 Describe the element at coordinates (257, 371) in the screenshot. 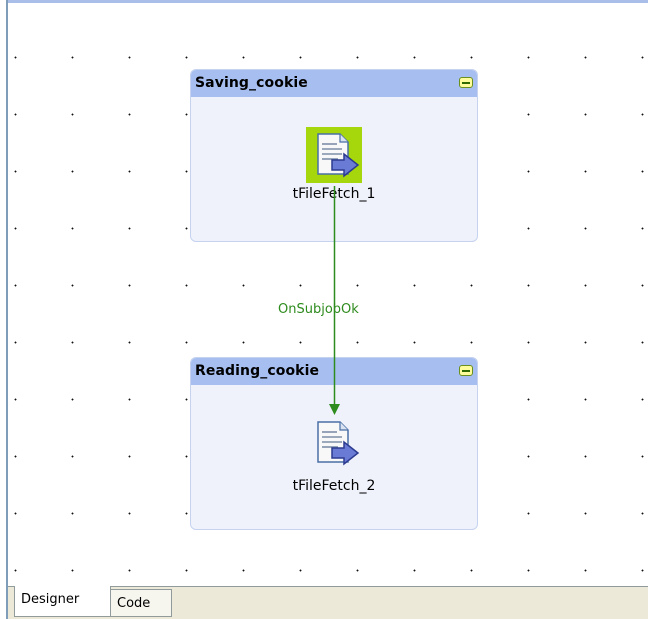

I see `subjob-title: Reading_cookie` at that location.